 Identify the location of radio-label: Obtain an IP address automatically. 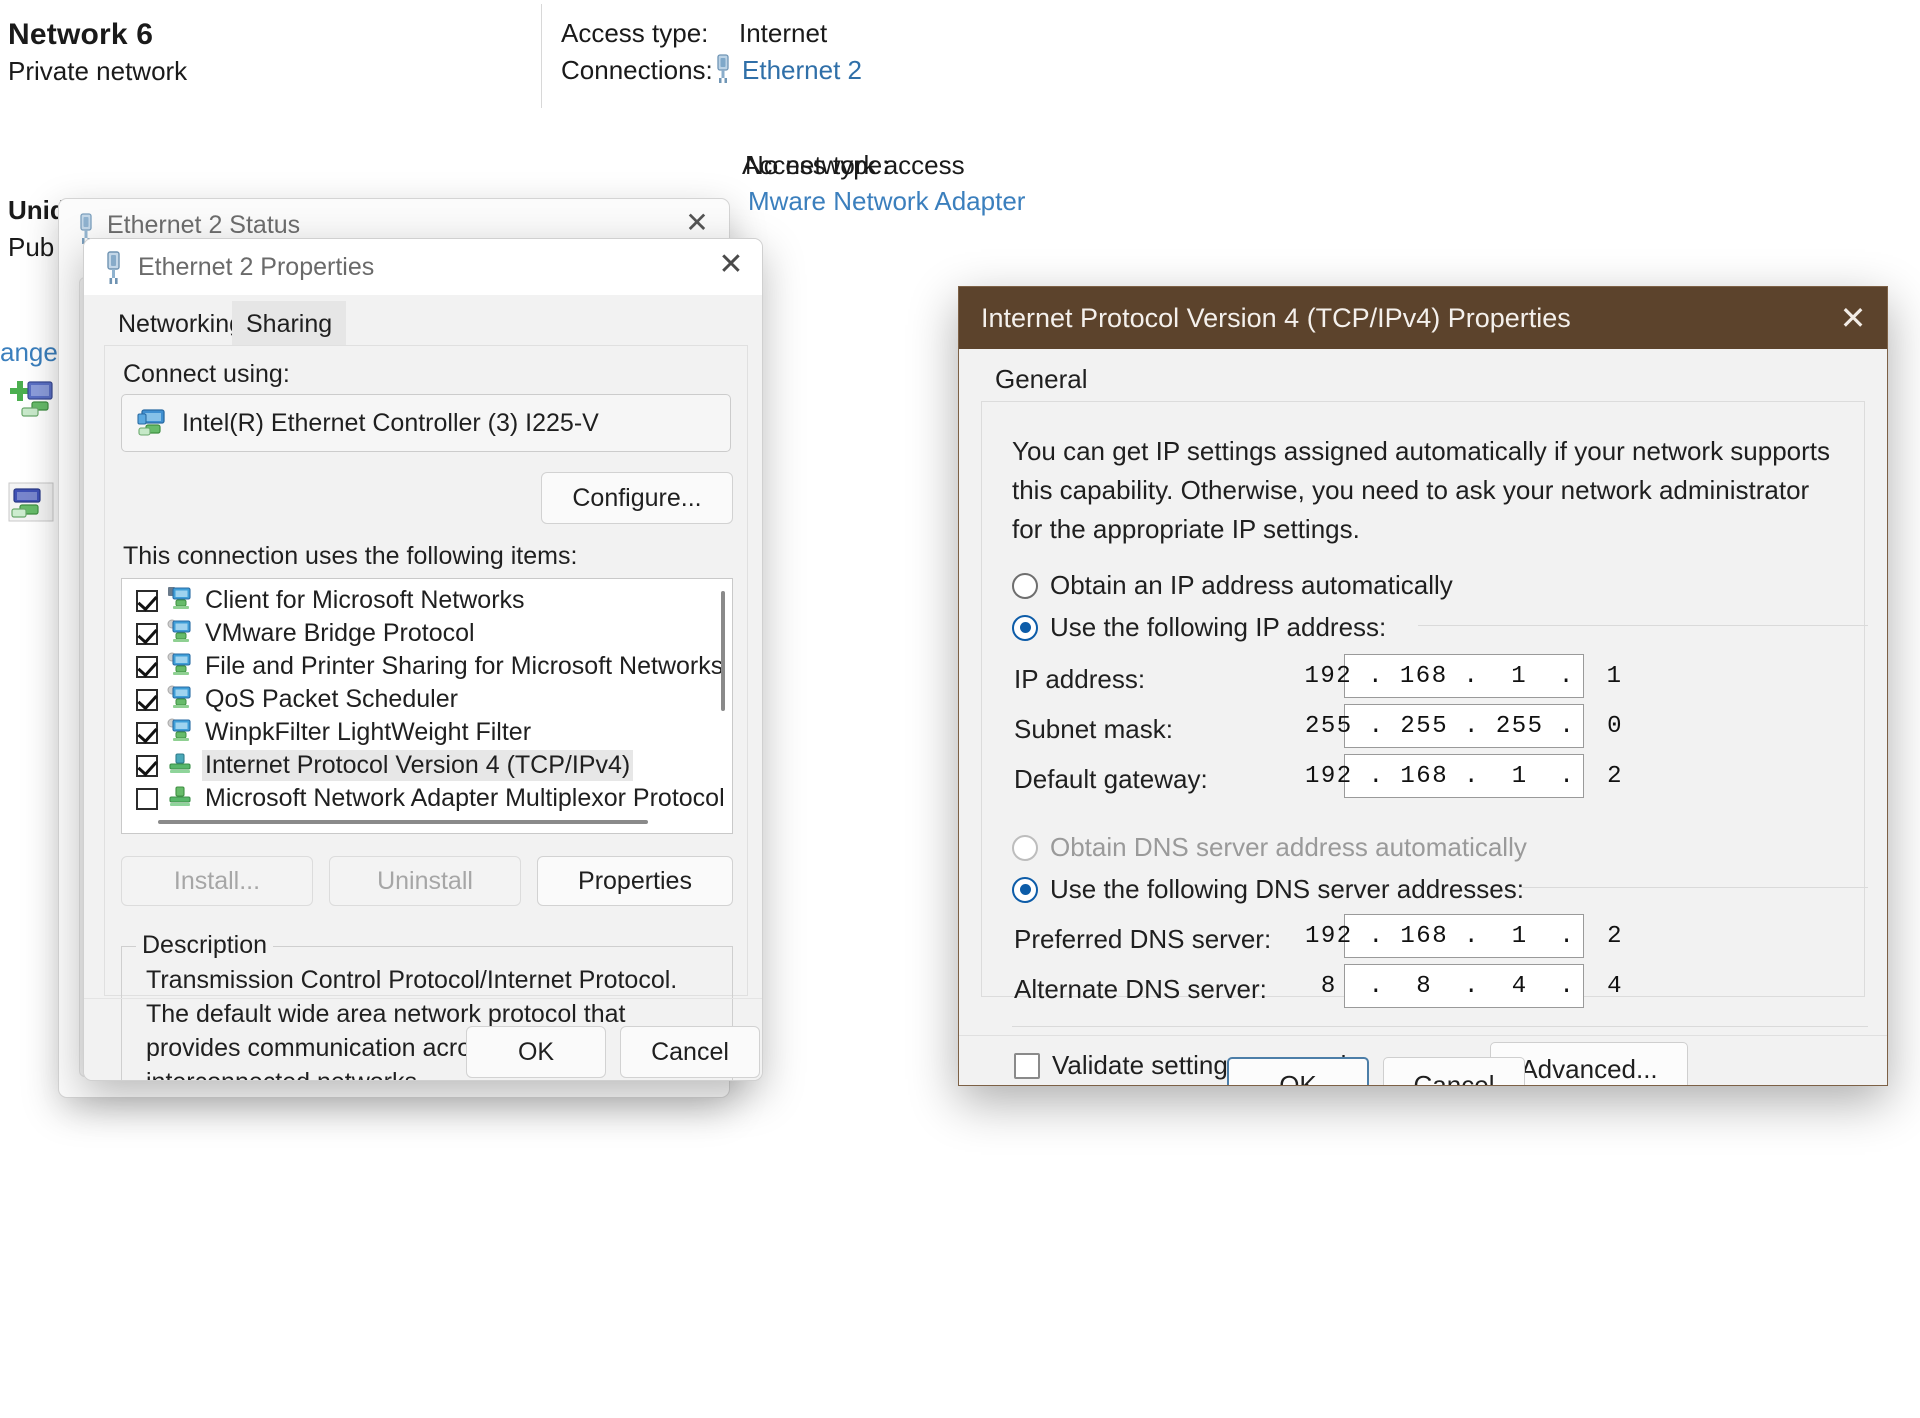
(1251, 585).